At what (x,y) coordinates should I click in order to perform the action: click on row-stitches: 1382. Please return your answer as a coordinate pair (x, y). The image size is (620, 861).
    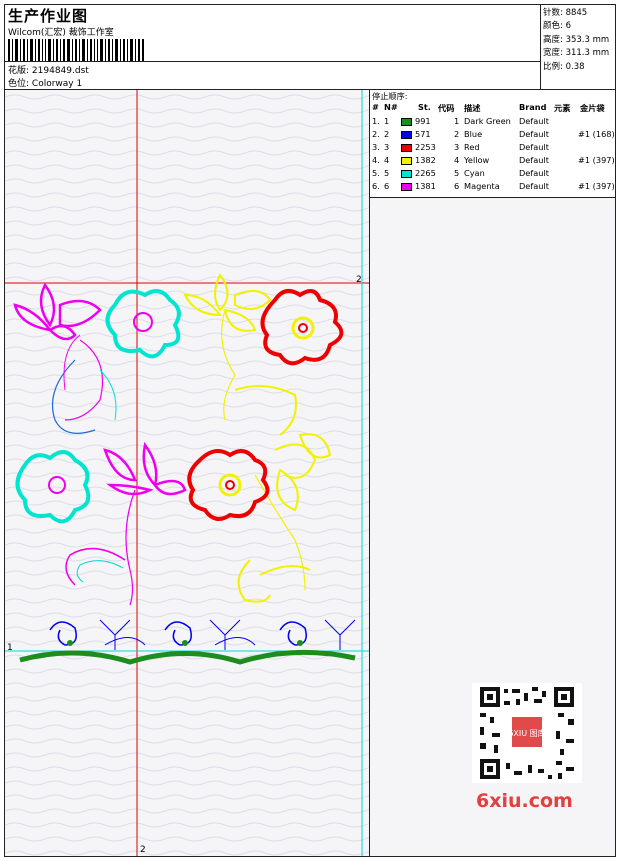
    Looking at the image, I should click on (425, 160).